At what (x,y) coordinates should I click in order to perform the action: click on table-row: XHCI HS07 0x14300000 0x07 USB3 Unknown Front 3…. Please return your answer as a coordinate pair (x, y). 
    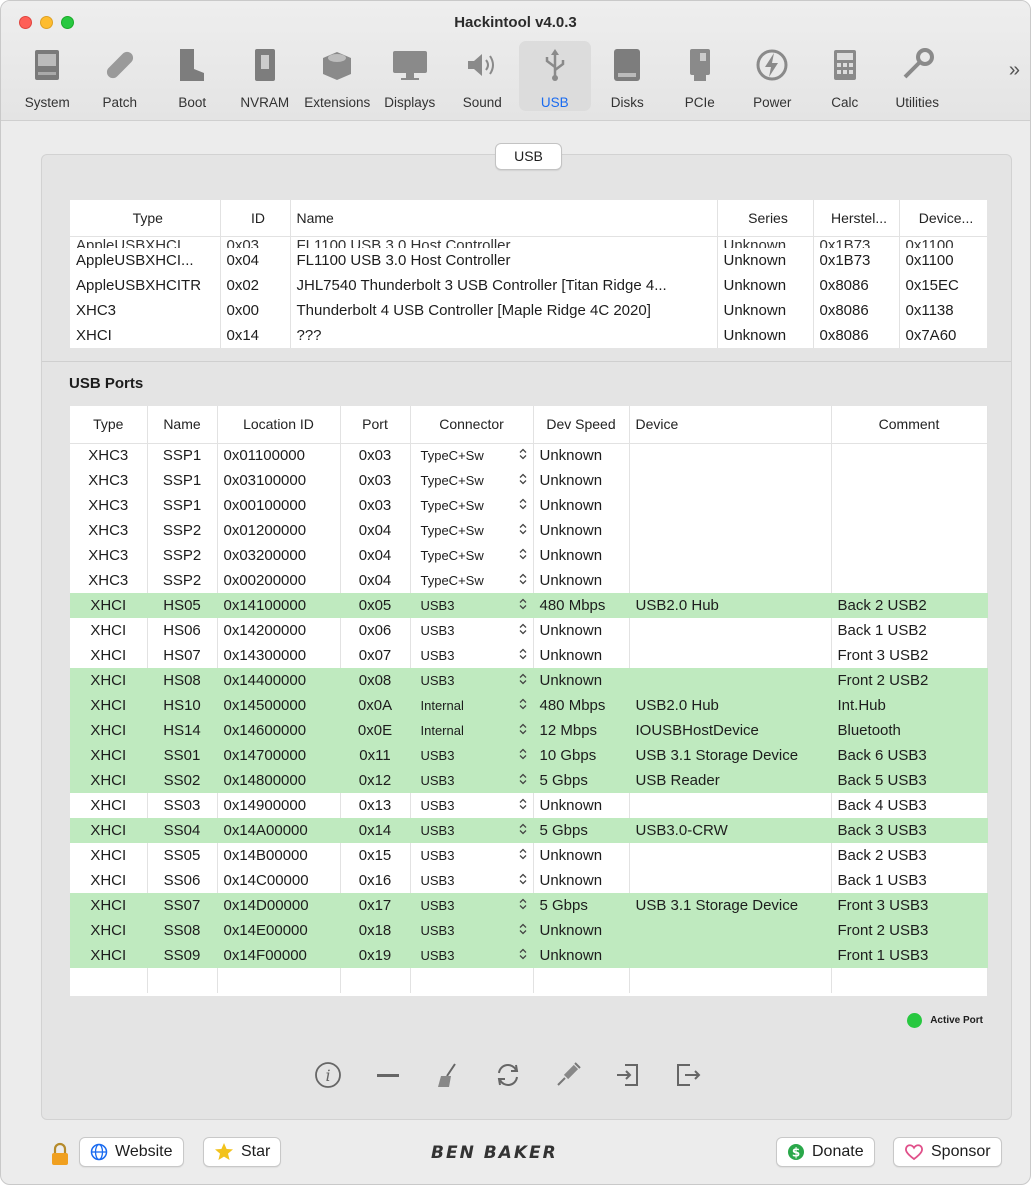
    Looking at the image, I should click on (529, 655).